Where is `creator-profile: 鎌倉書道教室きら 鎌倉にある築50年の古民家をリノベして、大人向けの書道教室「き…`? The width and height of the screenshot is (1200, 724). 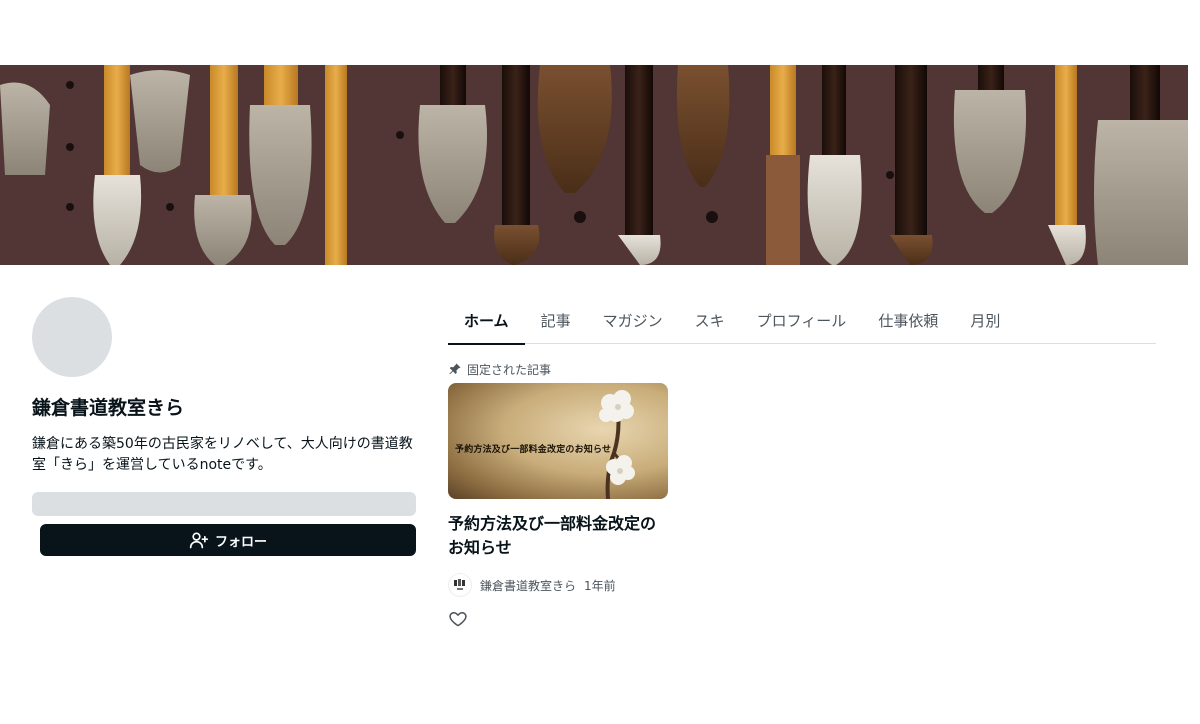 creator-profile: 鎌倉書道教室きら 鎌倉にある築50年の古民家をリノベして、大人向けの書道教室「き… is located at coordinates (224, 426).